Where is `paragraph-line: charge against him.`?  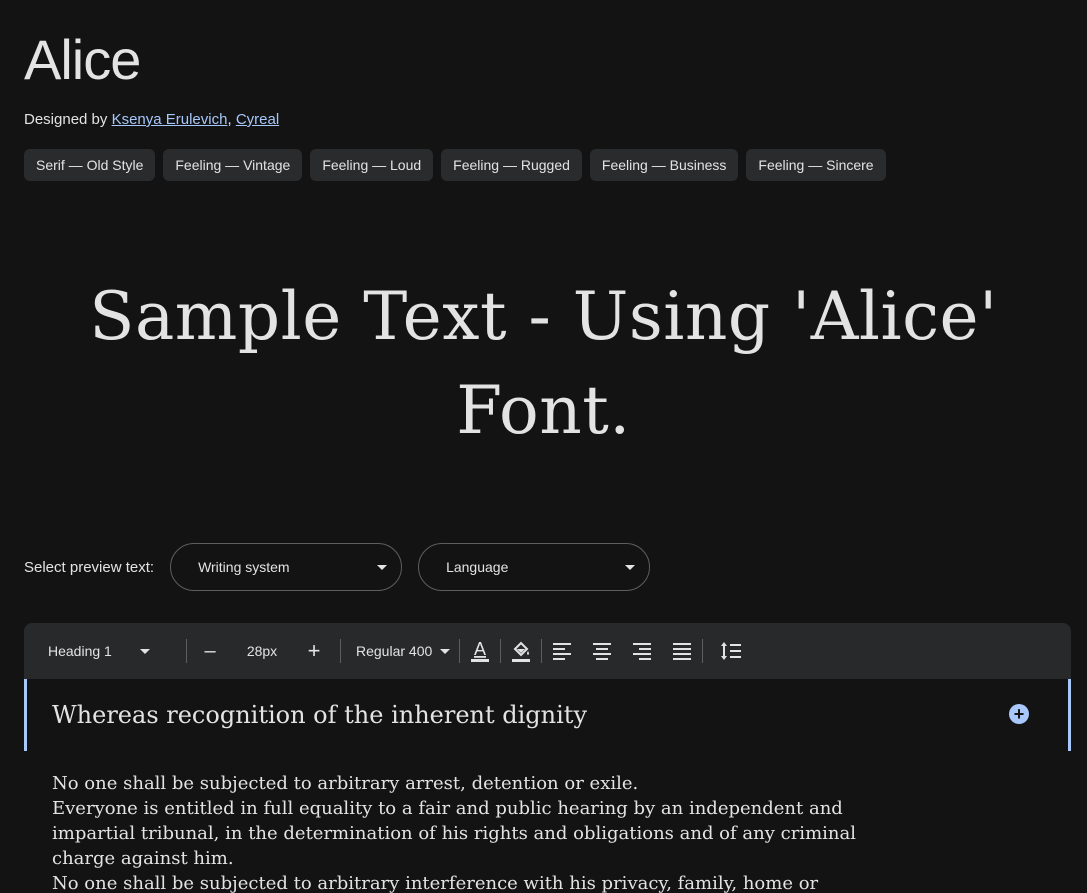 paragraph-line: charge against him. is located at coordinates (143, 858).